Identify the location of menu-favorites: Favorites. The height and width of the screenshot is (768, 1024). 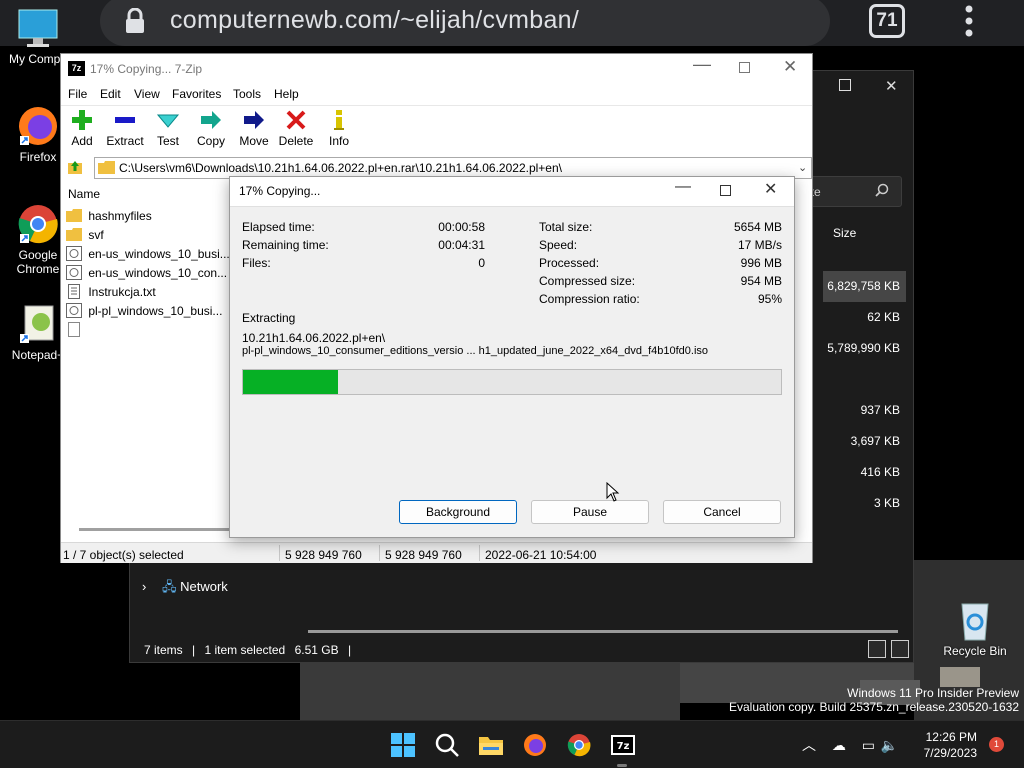
(196, 94).